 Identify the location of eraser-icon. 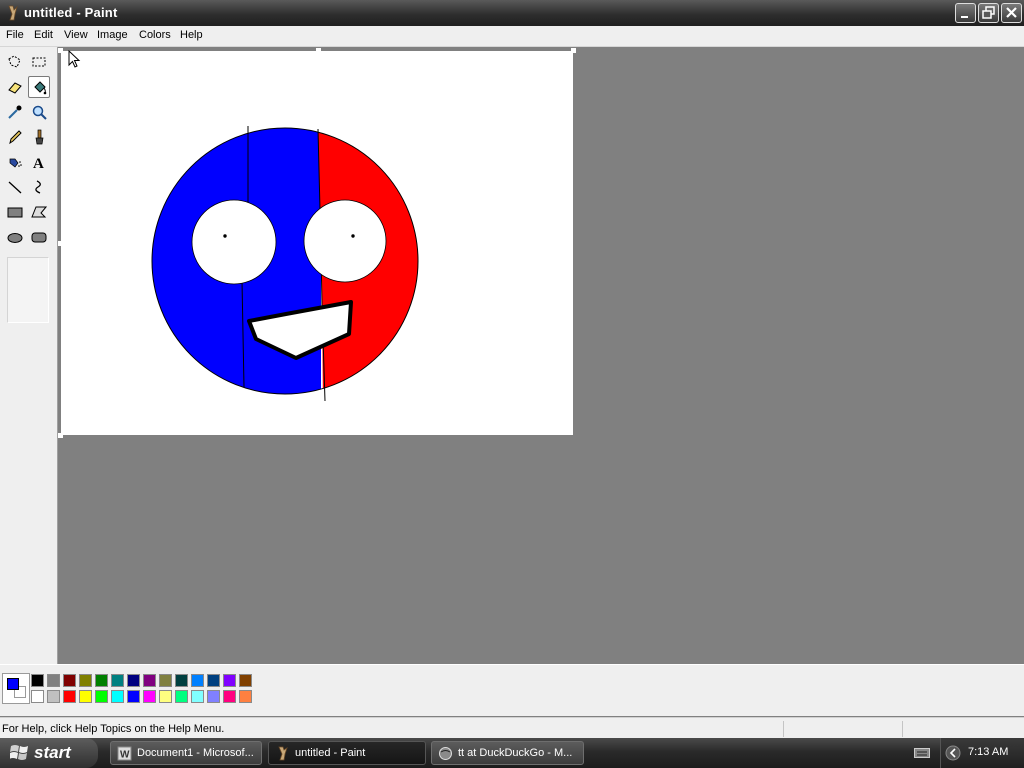
(15, 88).